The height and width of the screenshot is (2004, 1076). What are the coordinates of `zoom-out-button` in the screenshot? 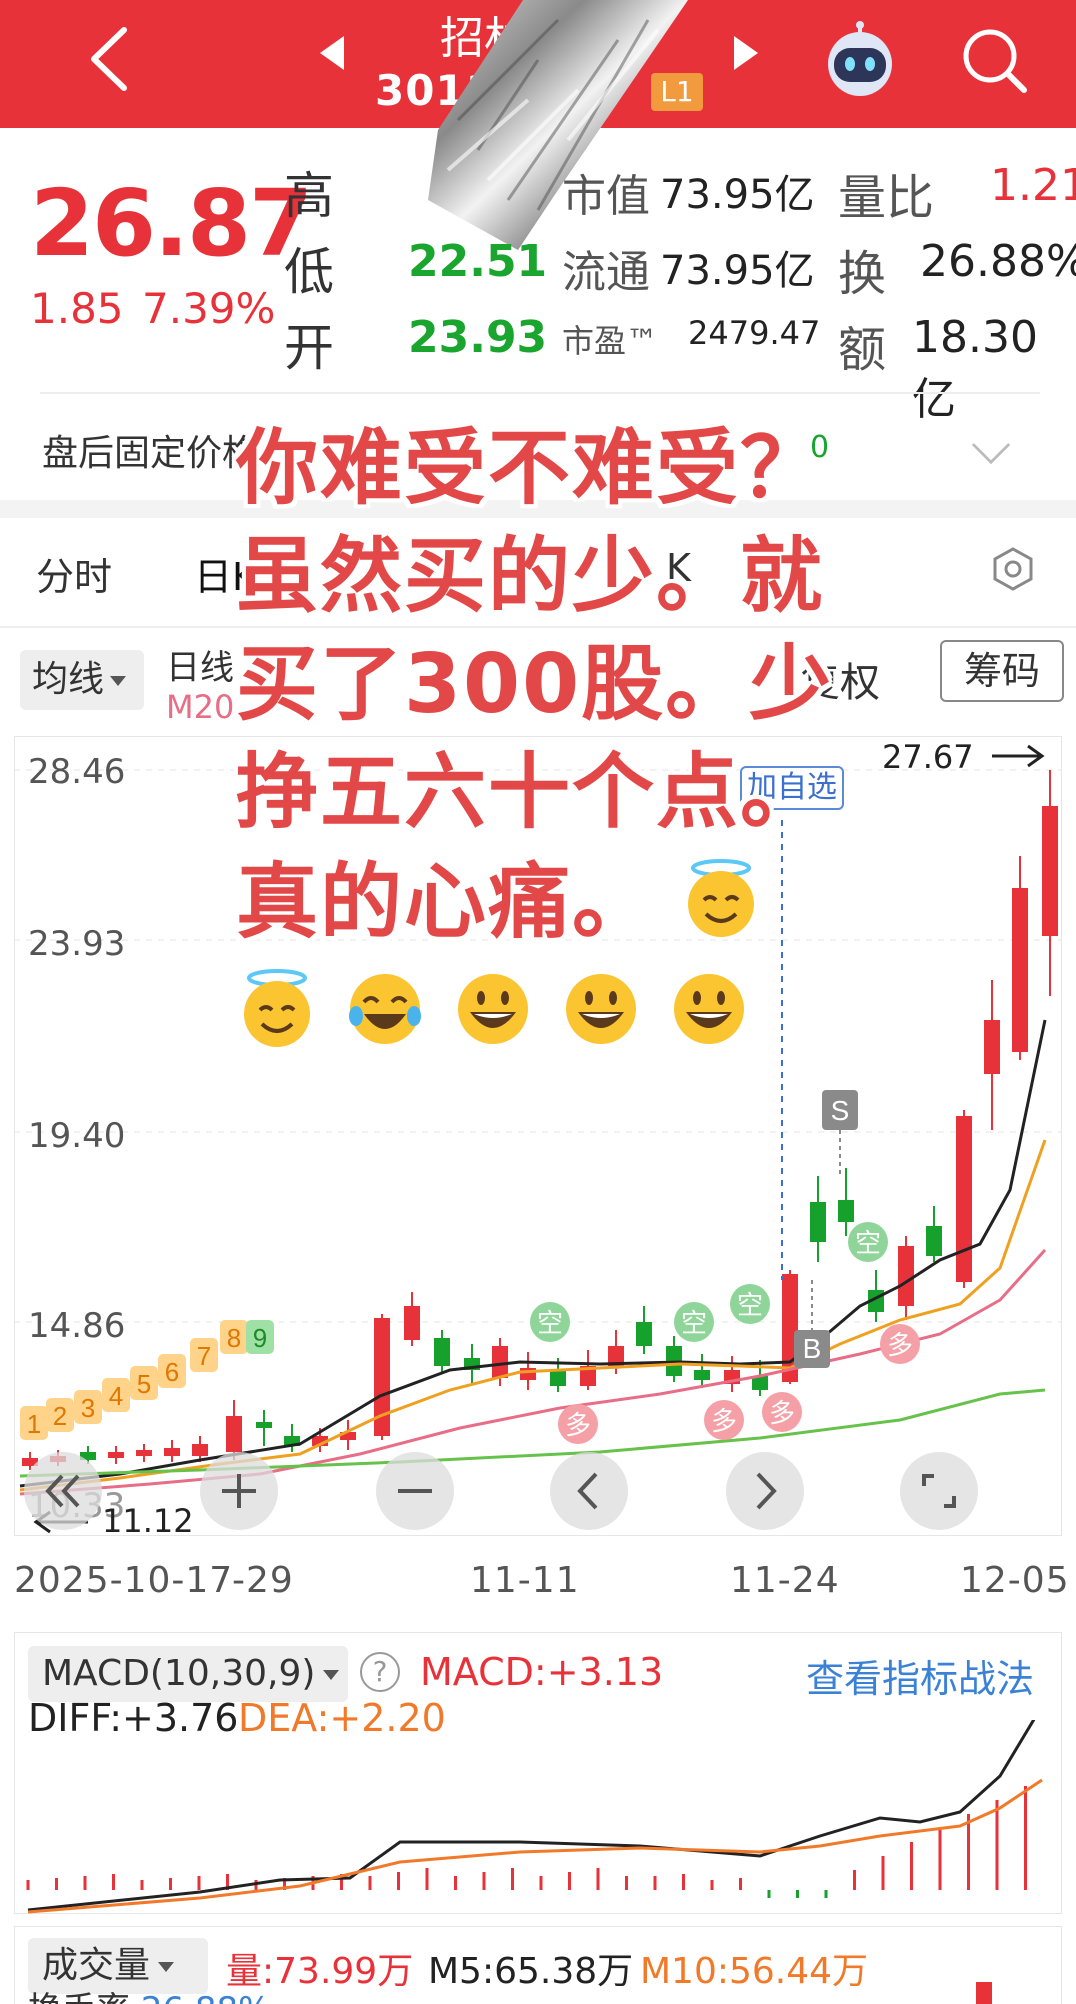 It's located at (415, 1491).